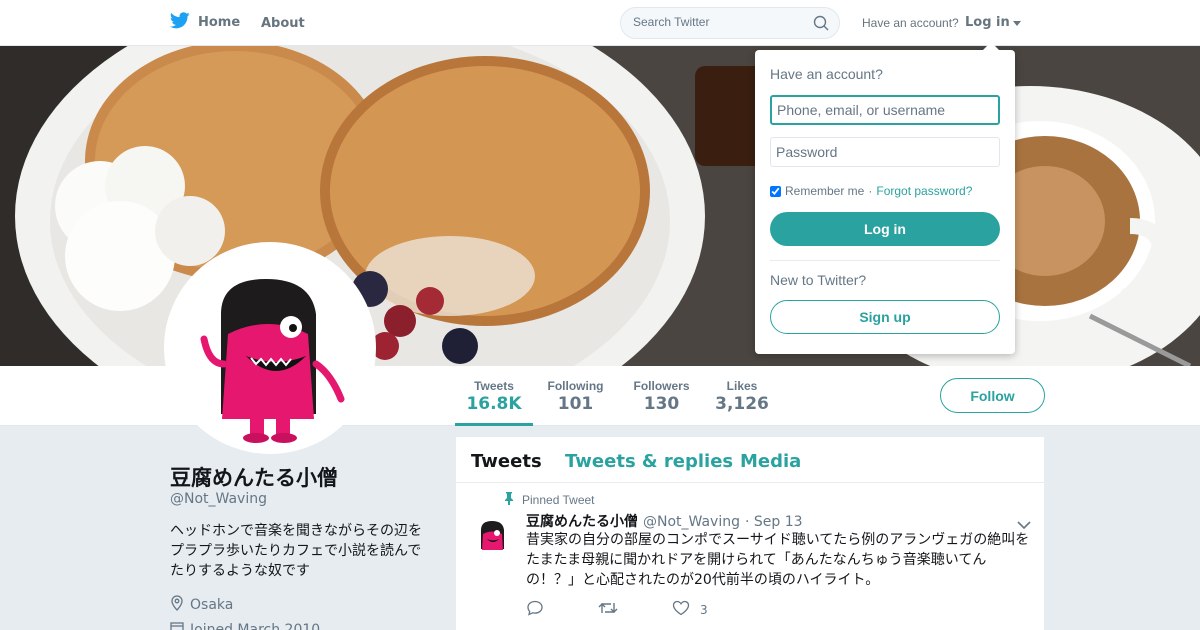  I want to click on remember-row: Remember me · Forgot password?, so click(871, 191).